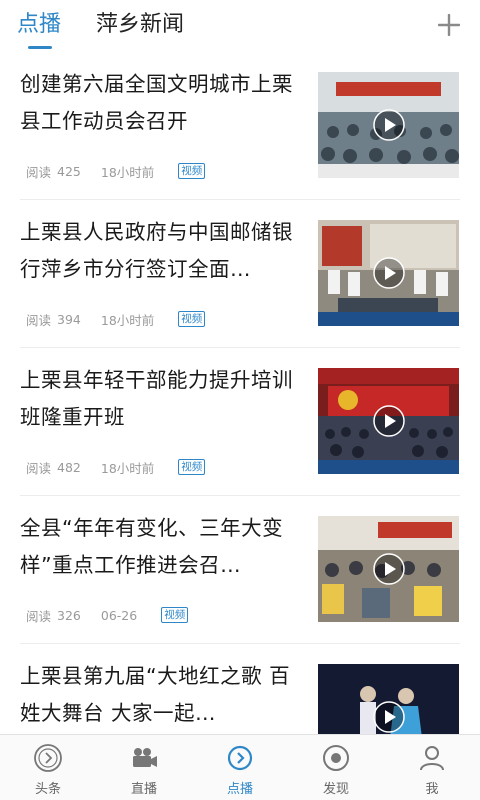 The image size is (480, 800). I want to click on active-tab-indicator, so click(40, 47).